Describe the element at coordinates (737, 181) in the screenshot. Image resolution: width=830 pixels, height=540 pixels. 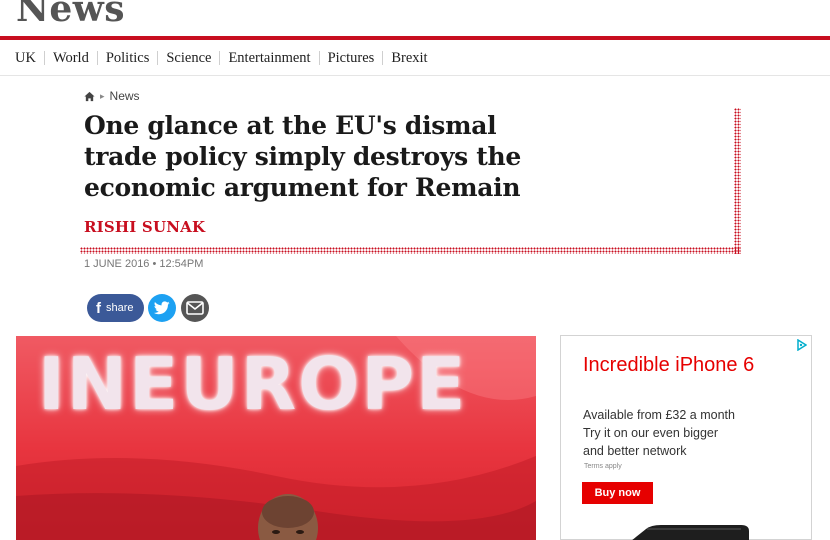
I see `dotted-border-right` at that location.